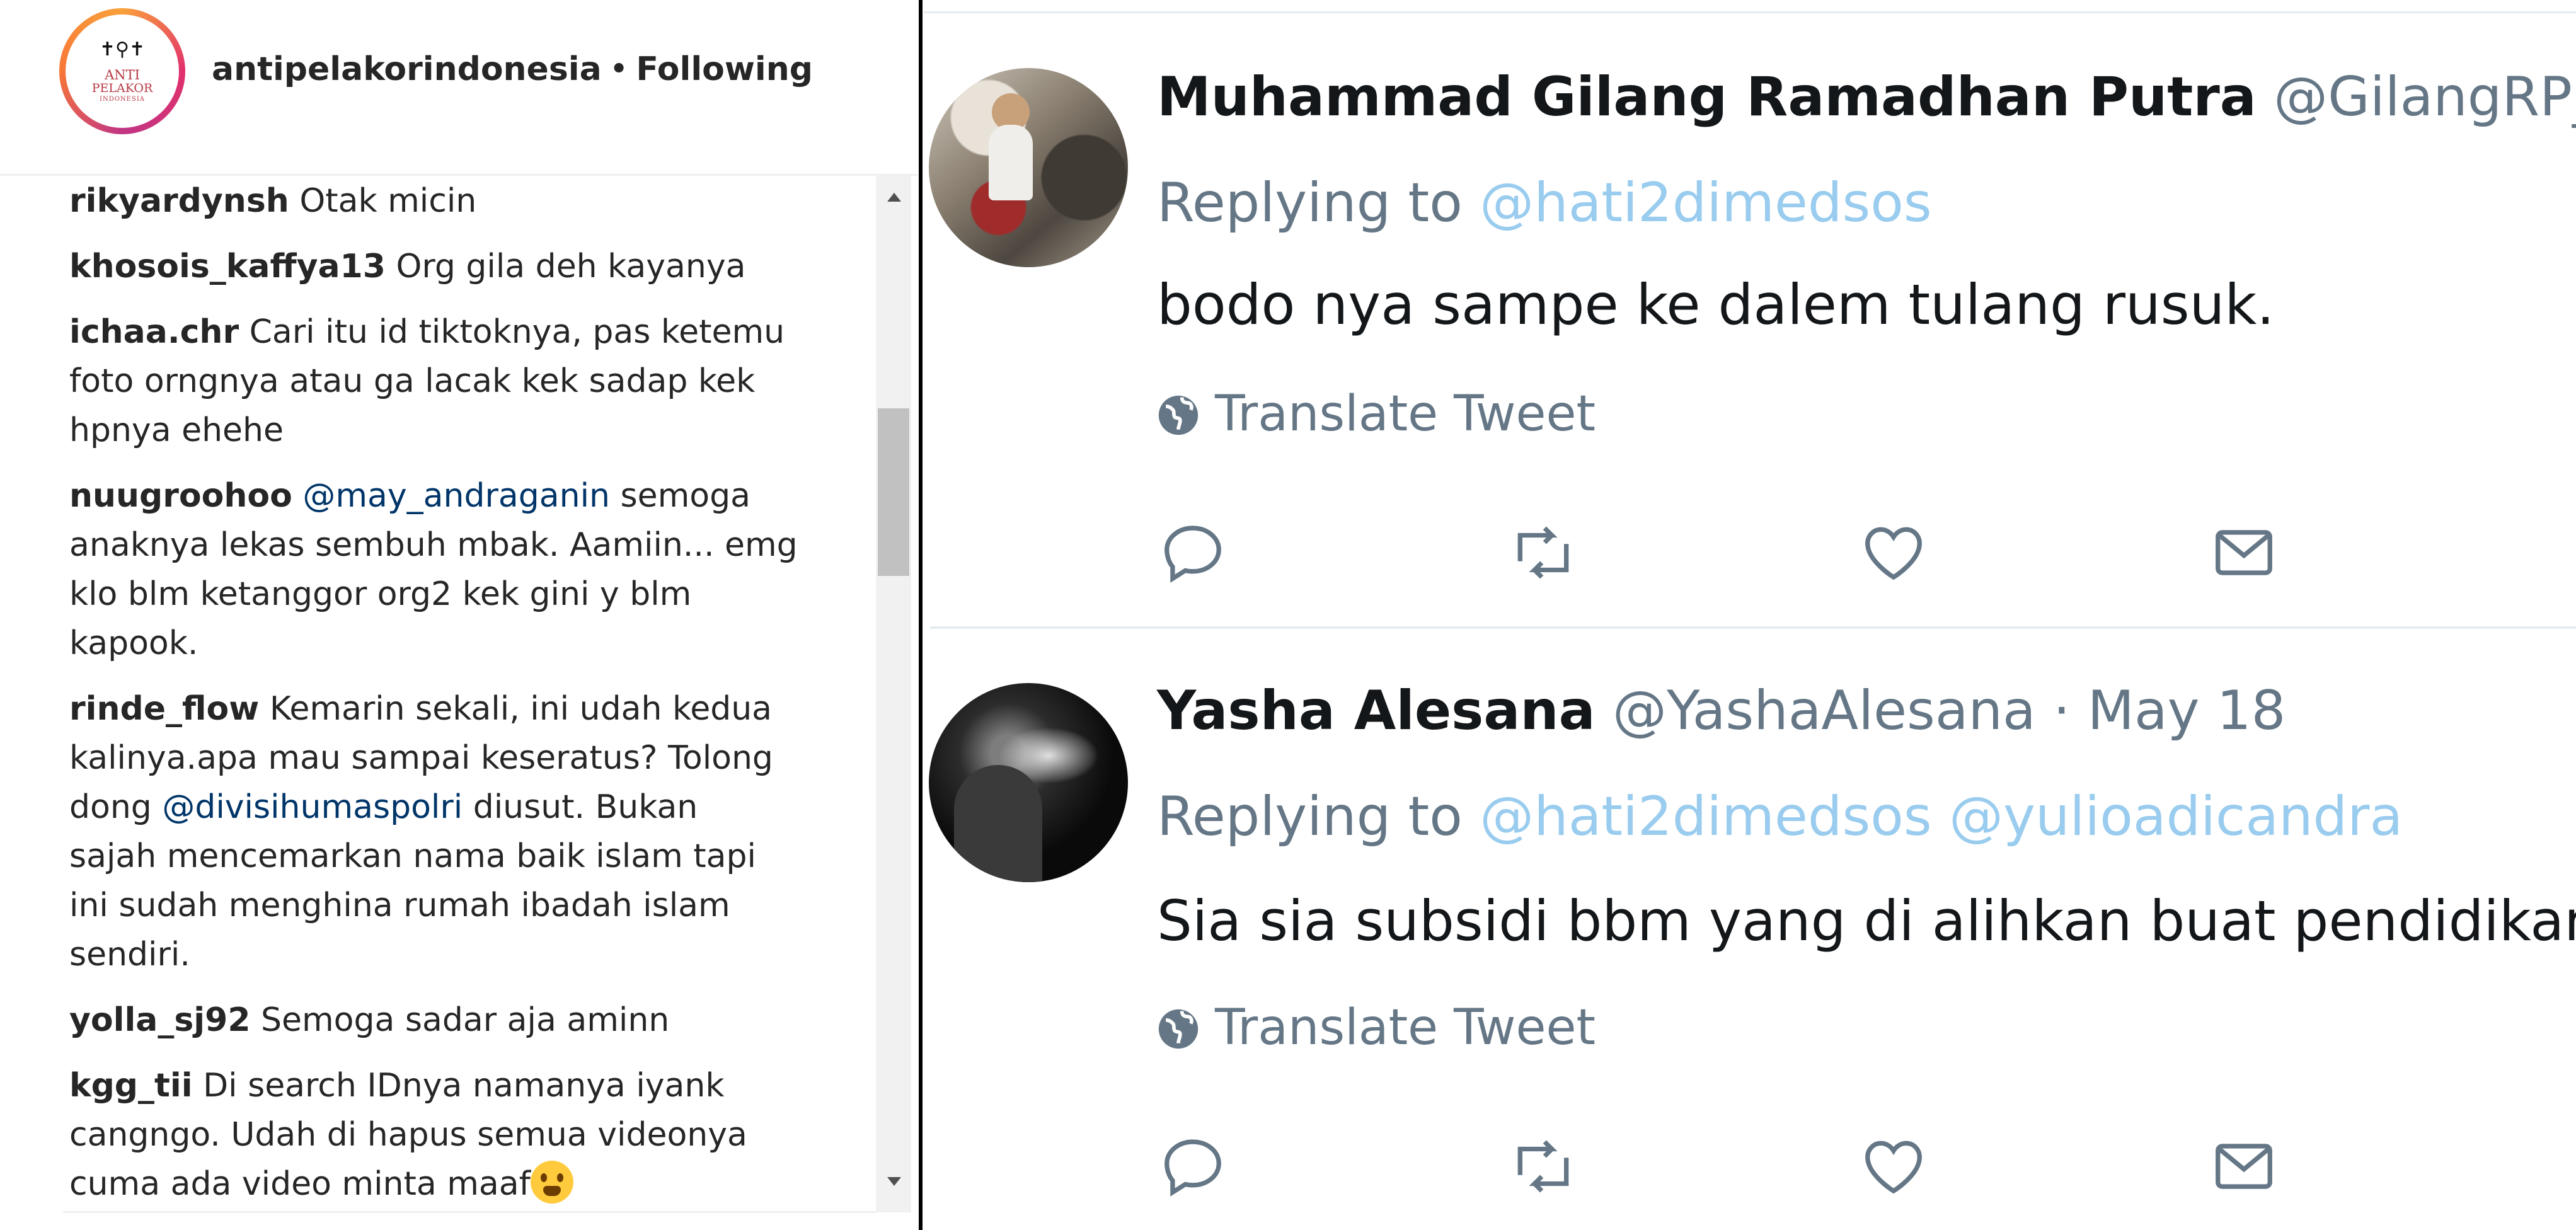 This screenshot has height=1230, width=2576. Describe the element at coordinates (2425, 97) in the screenshot. I see `tweet-author-handle: @GilangRP_` at that location.